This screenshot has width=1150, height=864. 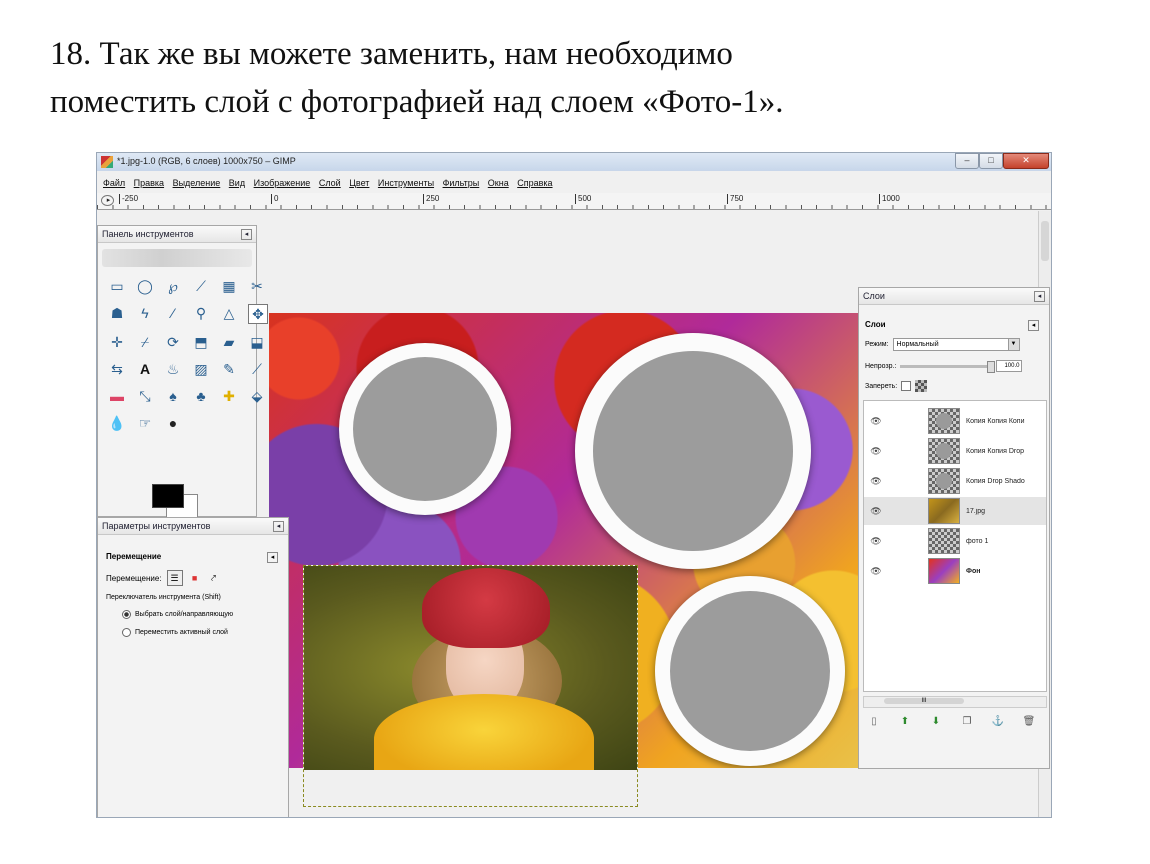 I want to click on color-swatches, so click(x=173, y=501).